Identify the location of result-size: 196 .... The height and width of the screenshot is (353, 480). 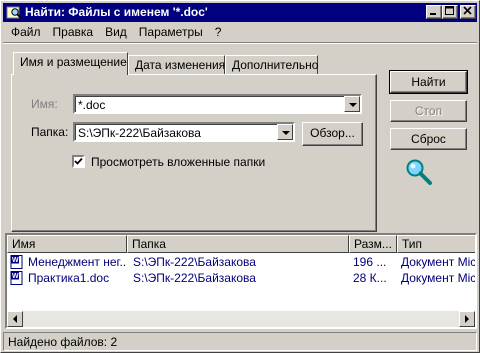
(370, 262).